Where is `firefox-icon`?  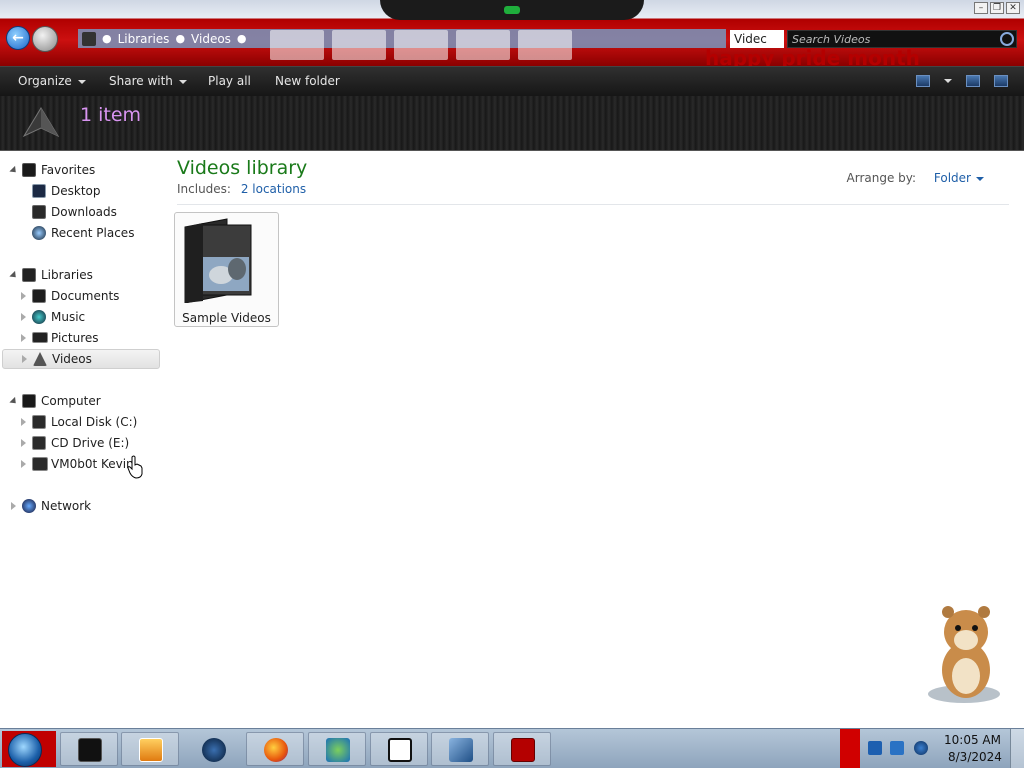
firefox-icon is located at coordinates (276, 750).